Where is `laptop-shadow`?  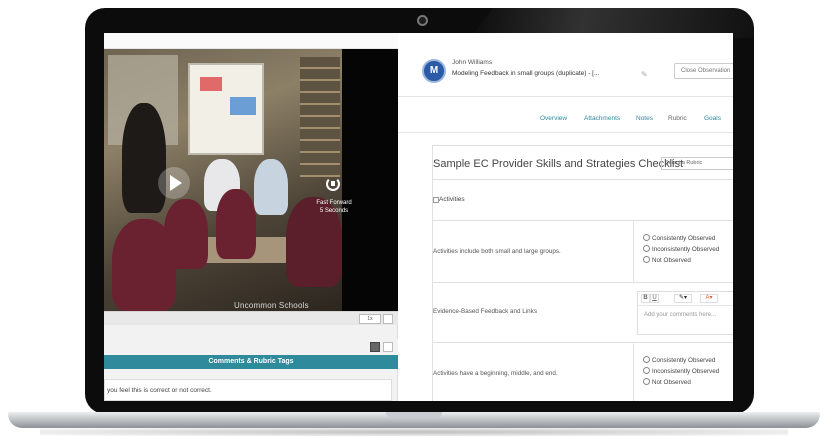 laptop-shadow is located at coordinates (414, 432).